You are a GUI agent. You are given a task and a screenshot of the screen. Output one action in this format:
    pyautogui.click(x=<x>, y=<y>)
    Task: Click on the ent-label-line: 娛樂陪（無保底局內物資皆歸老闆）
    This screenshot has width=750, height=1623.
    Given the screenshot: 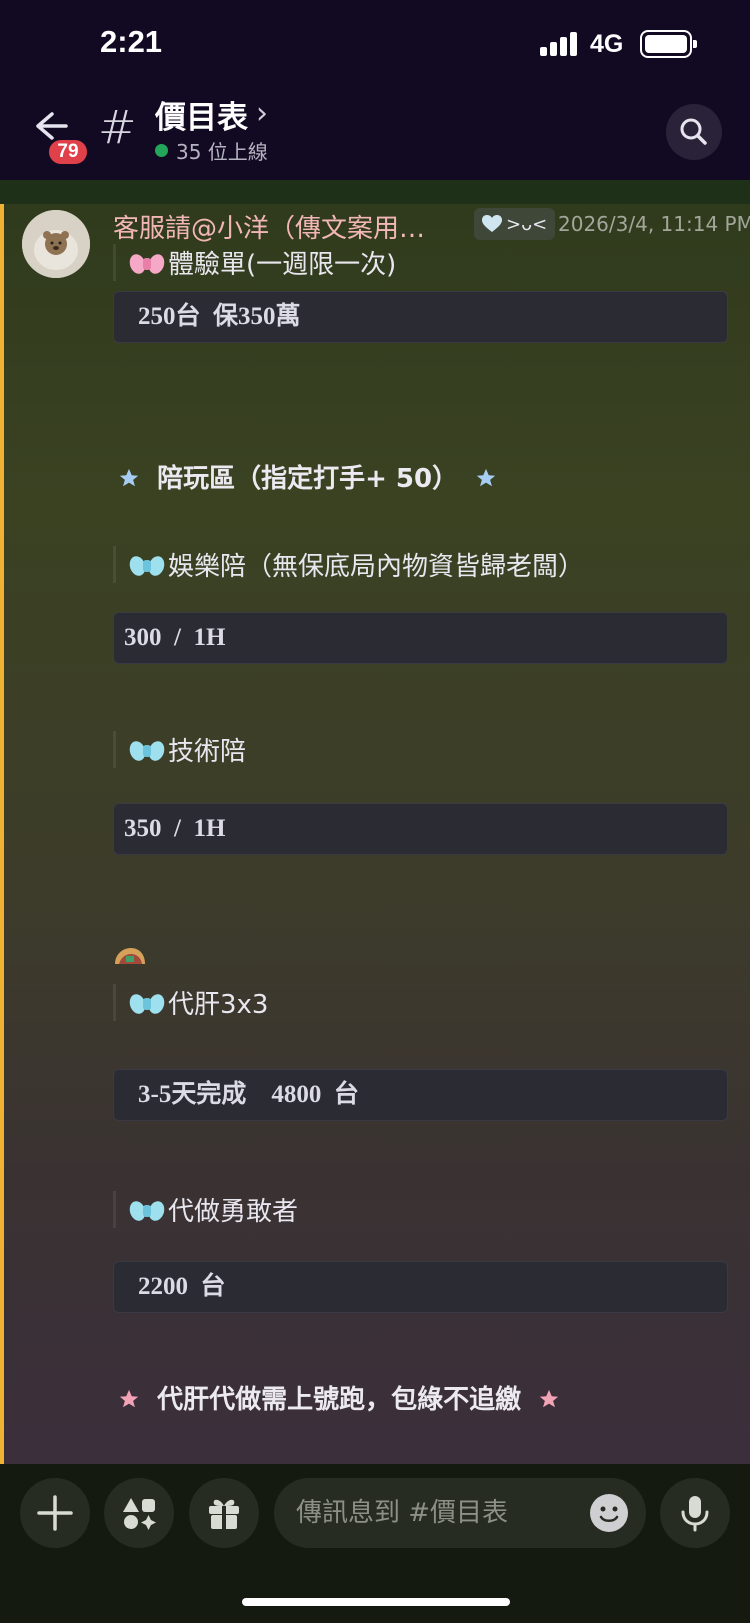 What is the action you would take?
    pyautogui.click(x=348, y=564)
    